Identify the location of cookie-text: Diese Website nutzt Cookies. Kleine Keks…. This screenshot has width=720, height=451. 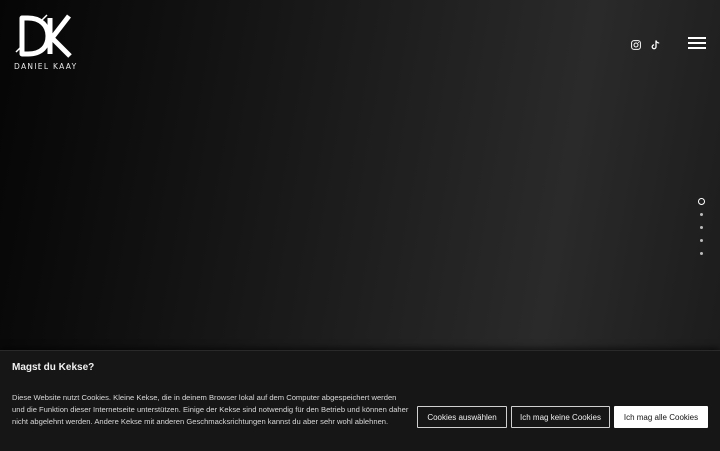
(210, 410).